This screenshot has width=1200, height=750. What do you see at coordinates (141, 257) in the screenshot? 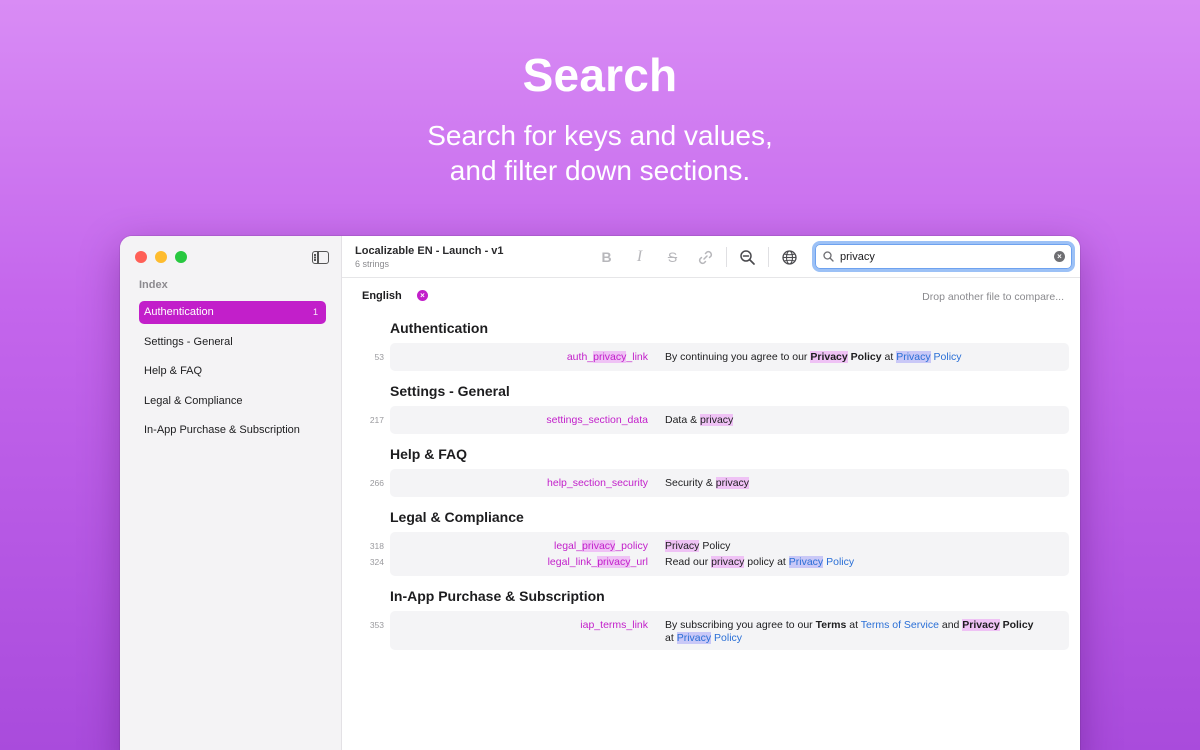
I see `close-window-button` at bounding box center [141, 257].